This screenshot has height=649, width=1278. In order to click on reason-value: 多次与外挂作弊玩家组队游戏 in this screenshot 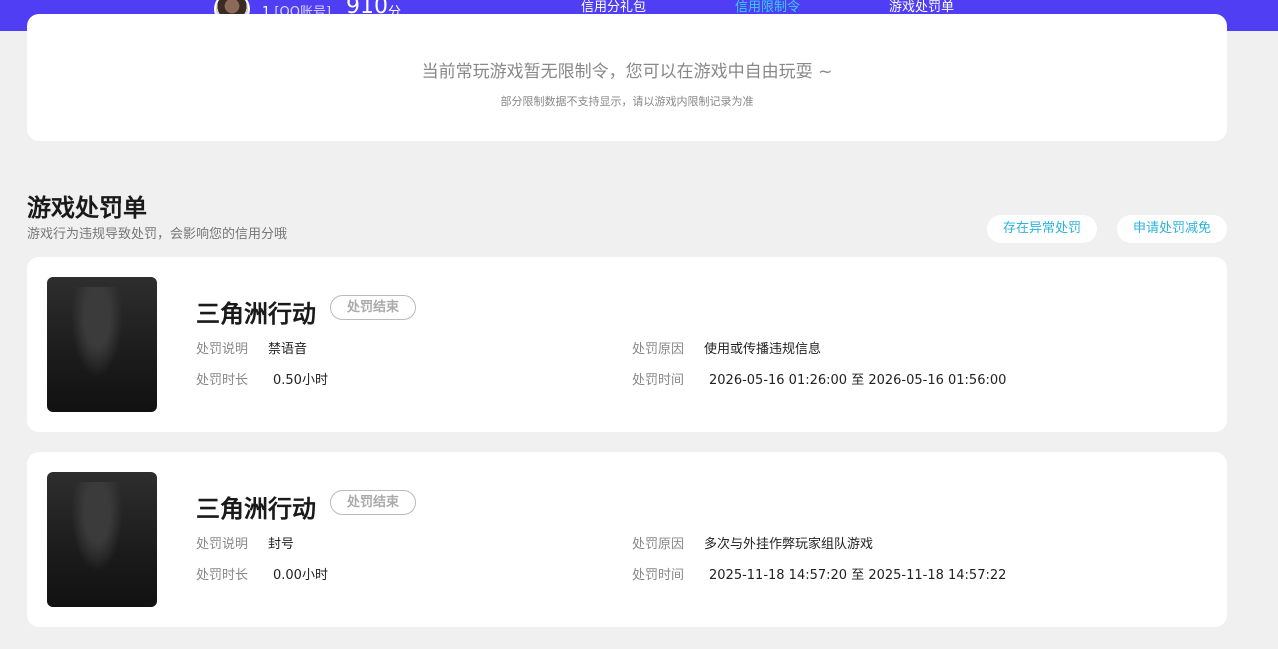, I will do `click(789, 544)`.